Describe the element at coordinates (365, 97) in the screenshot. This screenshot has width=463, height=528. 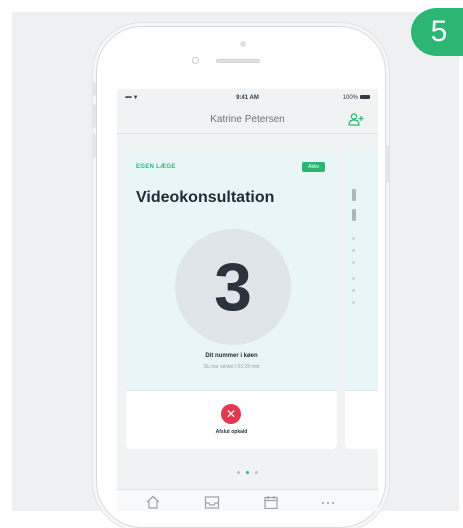
I see `battery-icon` at that location.